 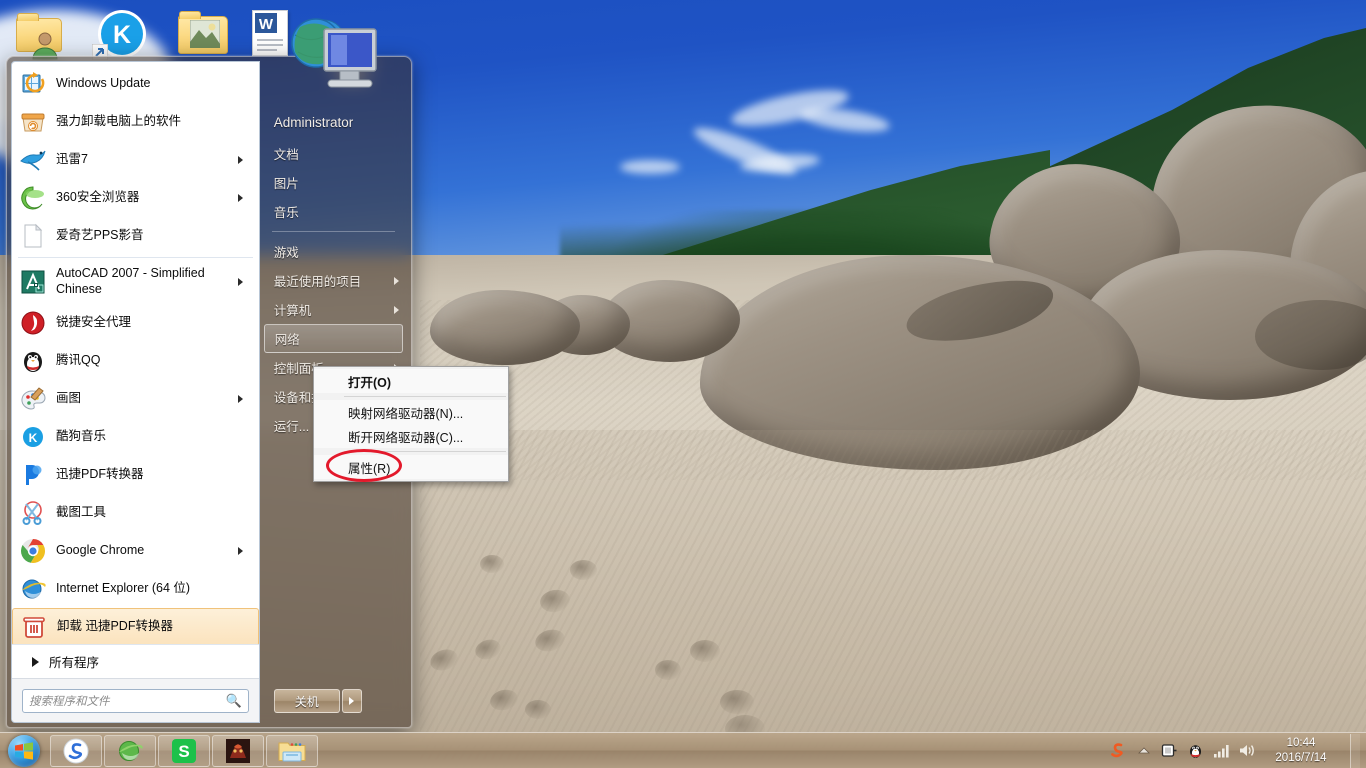 I want to click on sogou-explorer-taskbar-button, so click(x=76, y=750).